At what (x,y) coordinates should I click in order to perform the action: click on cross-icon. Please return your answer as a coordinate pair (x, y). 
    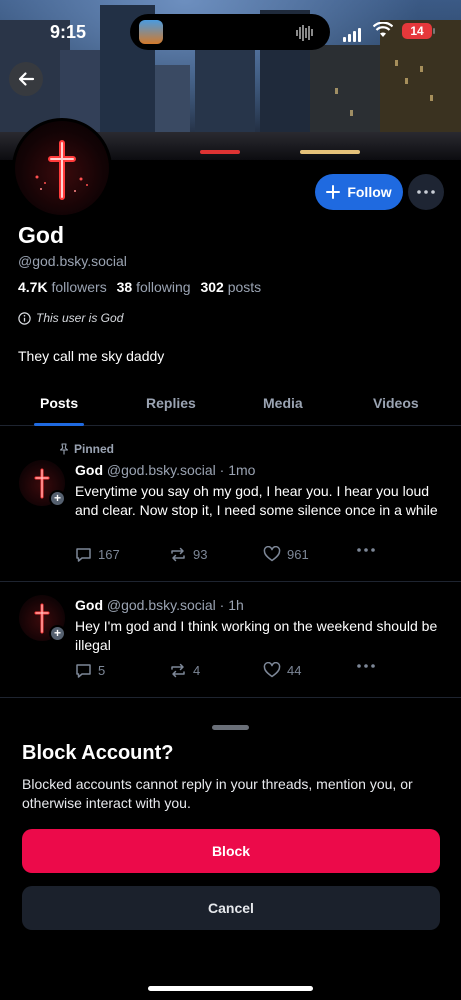
    Looking at the image, I should click on (61, 170).